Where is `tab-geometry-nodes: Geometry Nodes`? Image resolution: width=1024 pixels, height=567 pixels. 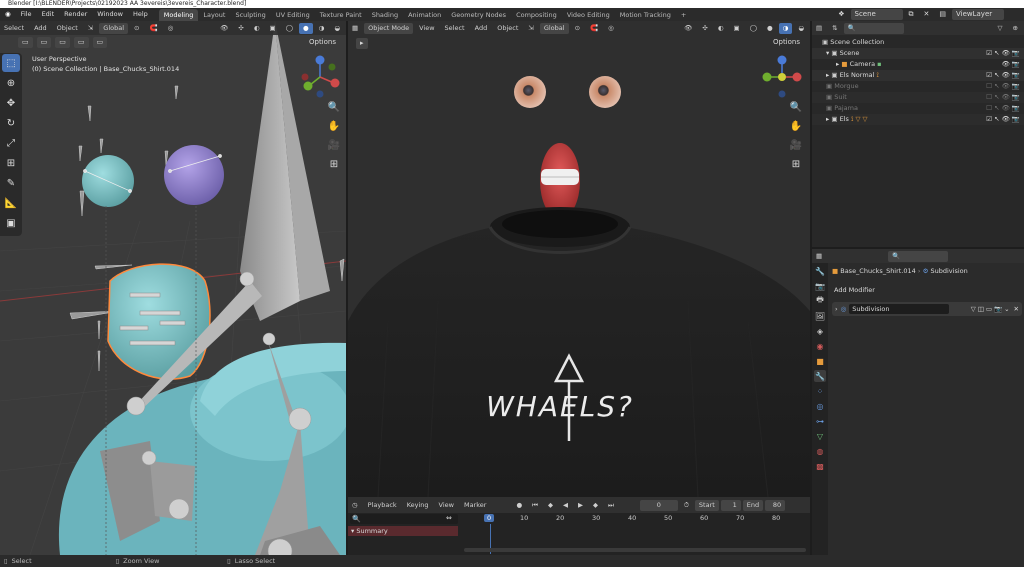
tab-geometry-nodes: Geometry Nodes is located at coordinates (478, 15).